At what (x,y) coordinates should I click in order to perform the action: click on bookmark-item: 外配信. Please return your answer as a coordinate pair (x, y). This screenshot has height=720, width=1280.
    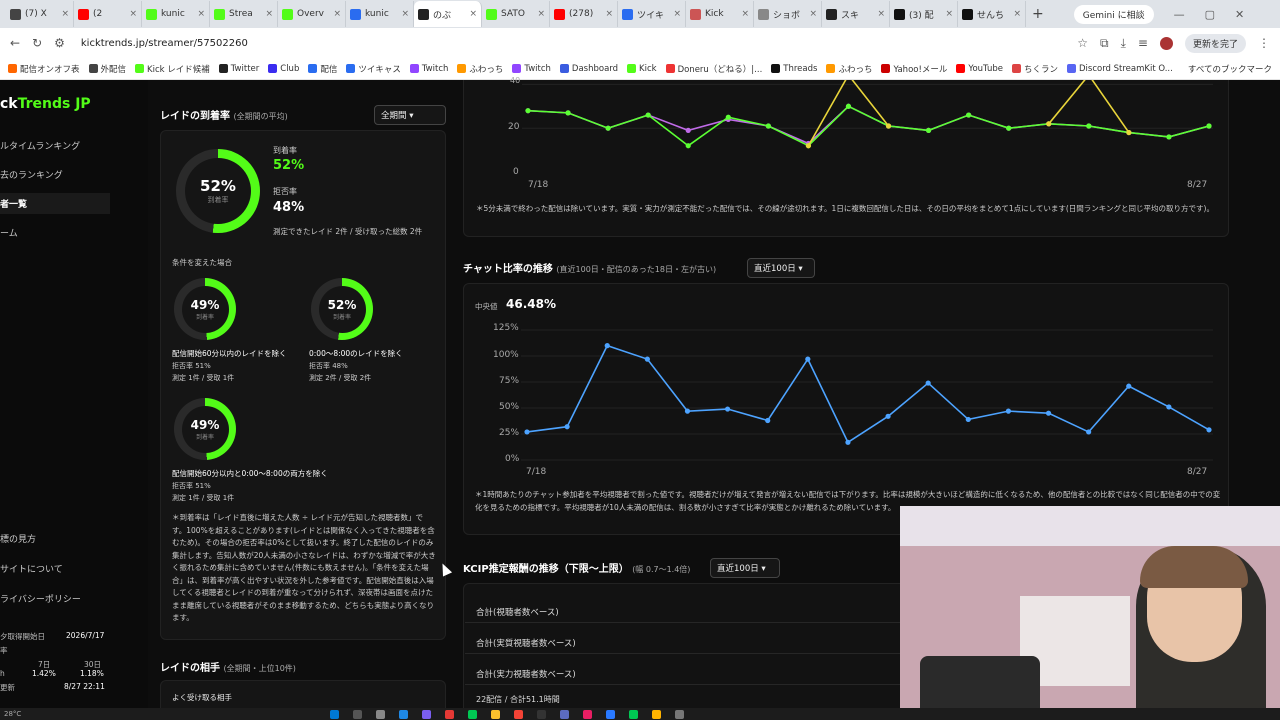
    Looking at the image, I should click on (107, 69).